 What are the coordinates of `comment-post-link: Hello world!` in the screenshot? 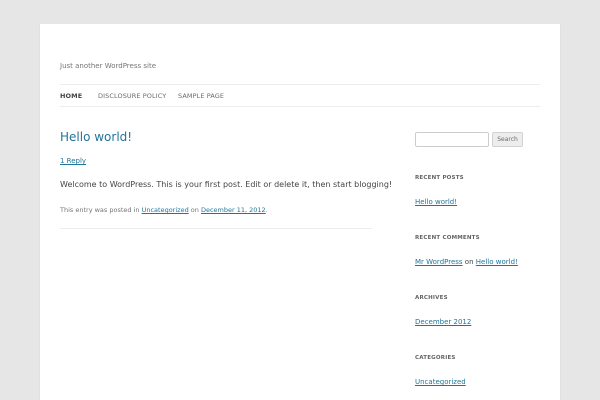 It's located at (497, 262).